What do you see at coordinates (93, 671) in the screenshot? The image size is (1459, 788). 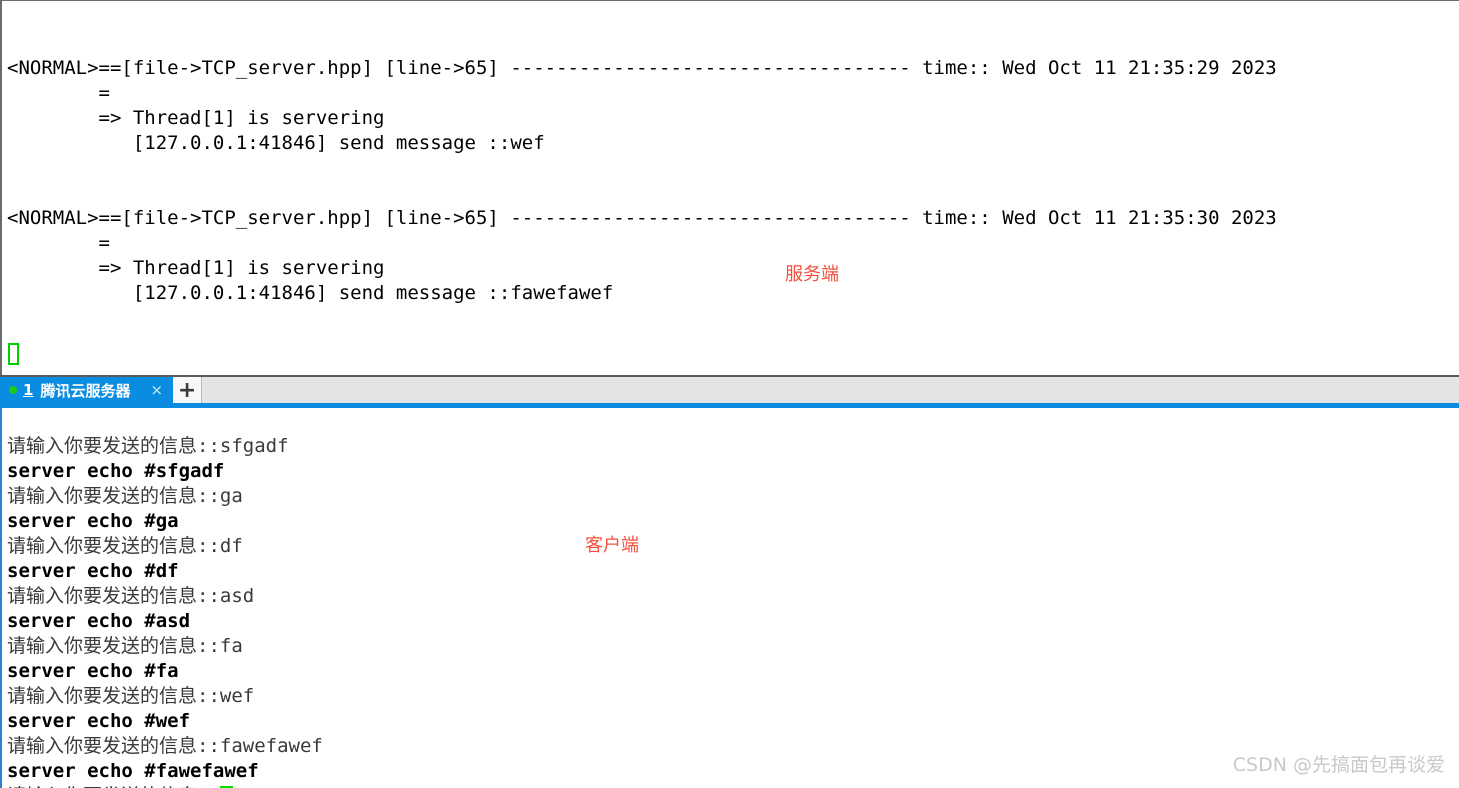 I see `client-echo-text: server echo #fa` at bounding box center [93, 671].